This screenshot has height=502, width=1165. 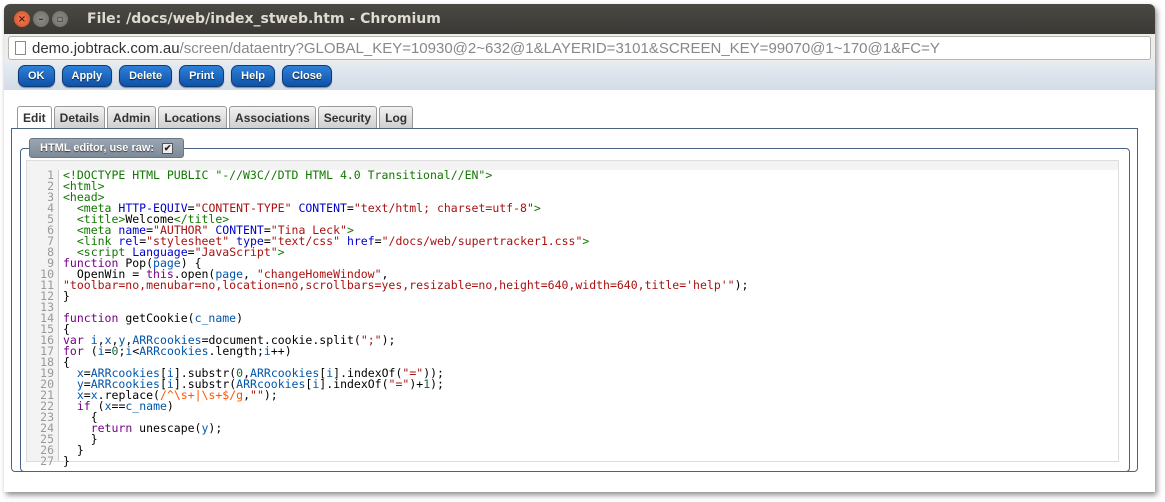 What do you see at coordinates (399, 384) in the screenshot?
I see `code-token: "="` at bounding box center [399, 384].